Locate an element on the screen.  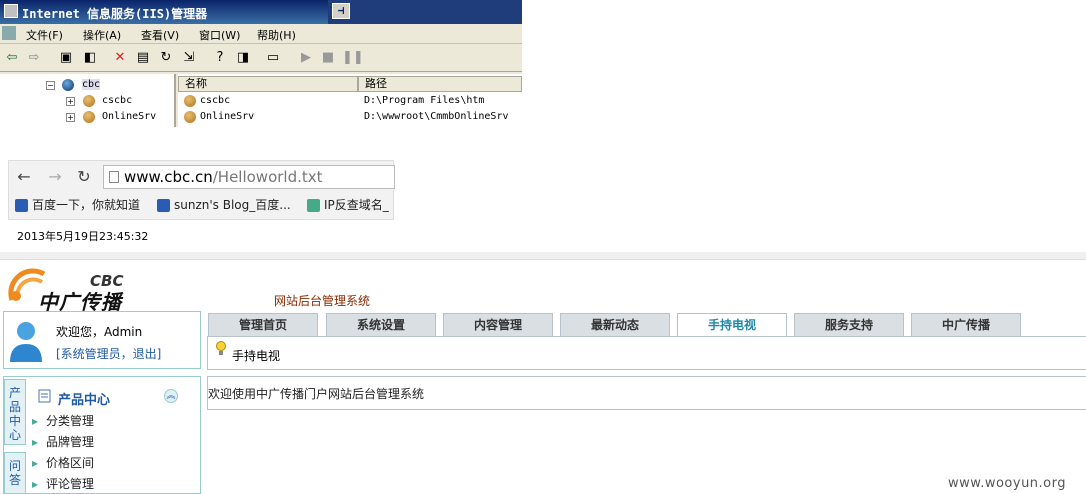
tree-item-onlinesrv: OnlineSrv is located at coordinates (129, 116).